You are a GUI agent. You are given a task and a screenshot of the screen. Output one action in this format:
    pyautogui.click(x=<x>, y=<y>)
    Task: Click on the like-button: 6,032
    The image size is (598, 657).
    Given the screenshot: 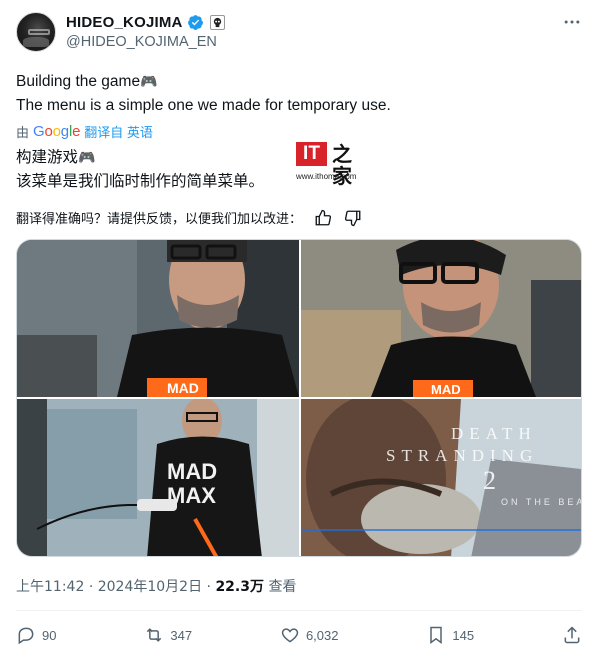 What is the action you would take?
    pyautogui.click(x=309, y=635)
    